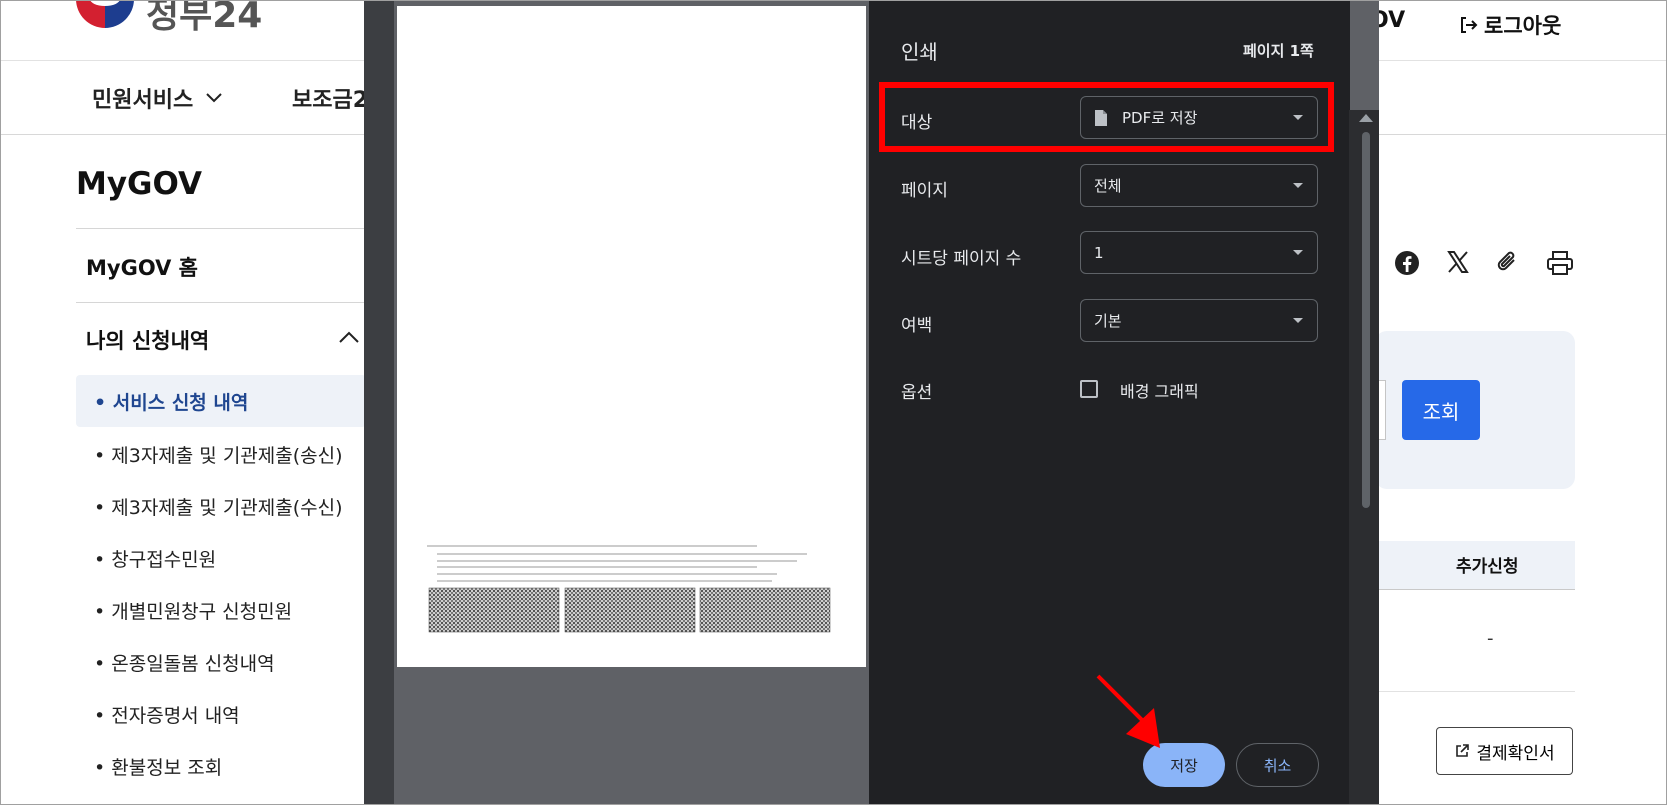  I want to click on pages-per-sheet-select: 1, so click(1199, 252).